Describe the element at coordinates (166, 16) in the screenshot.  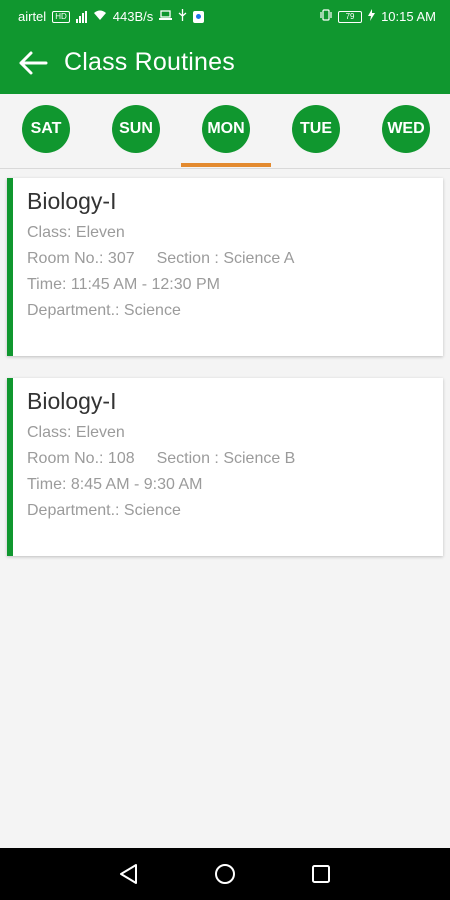
I see `laptop-icon` at that location.